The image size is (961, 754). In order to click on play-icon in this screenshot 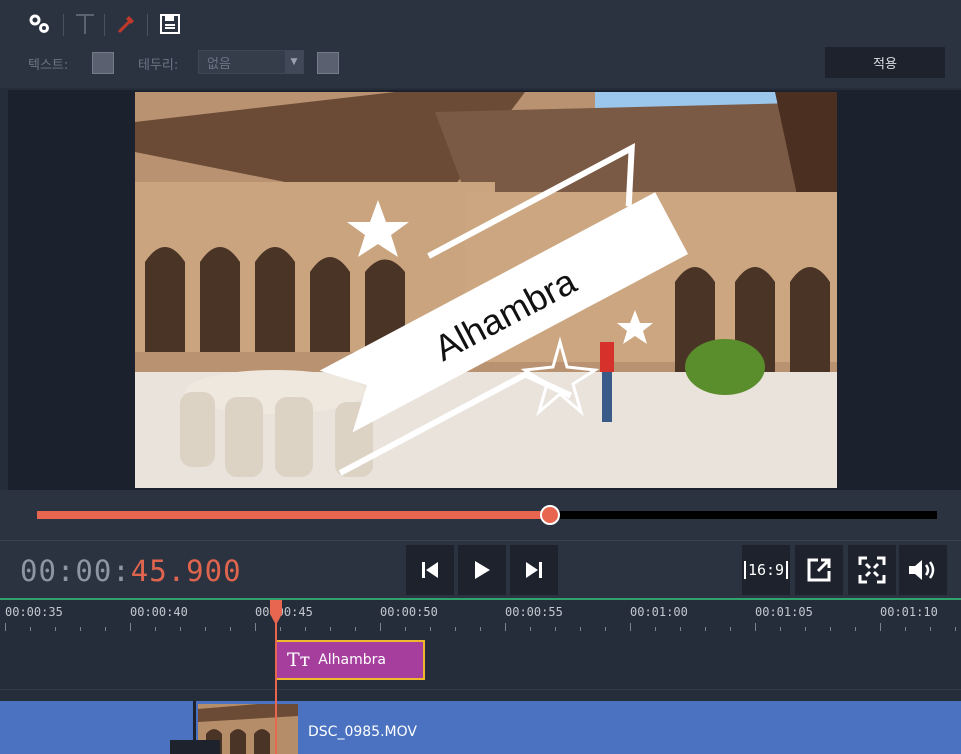, I will do `click(482, 570)`.